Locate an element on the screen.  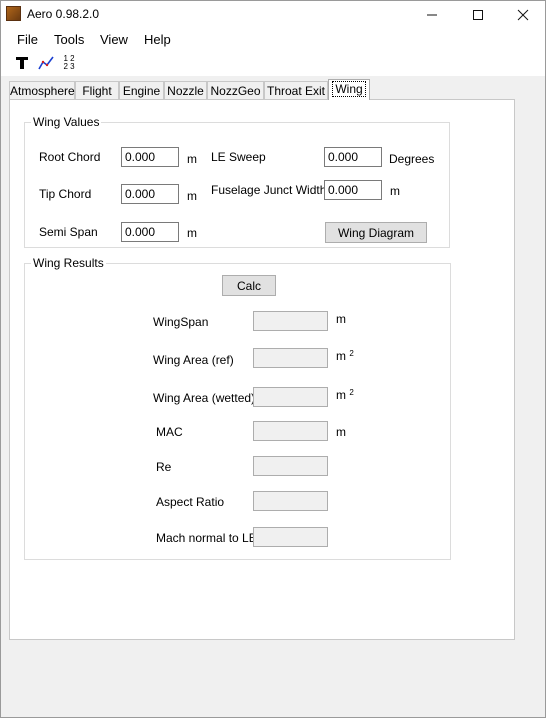
root-chord-unit: m is located at coordinates (192, 159).